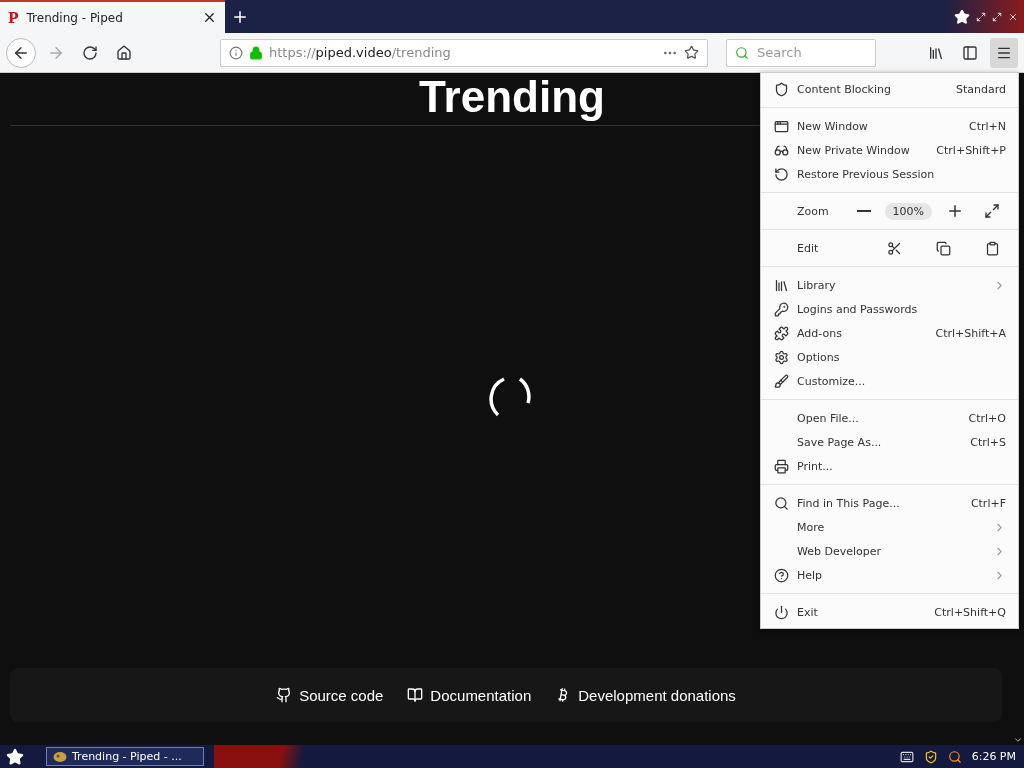  What do you see at coordinates (889, 418) in the screenshot?
I see `menu-item: Open File... Ctrl+O` at bounding box center [889, 418].